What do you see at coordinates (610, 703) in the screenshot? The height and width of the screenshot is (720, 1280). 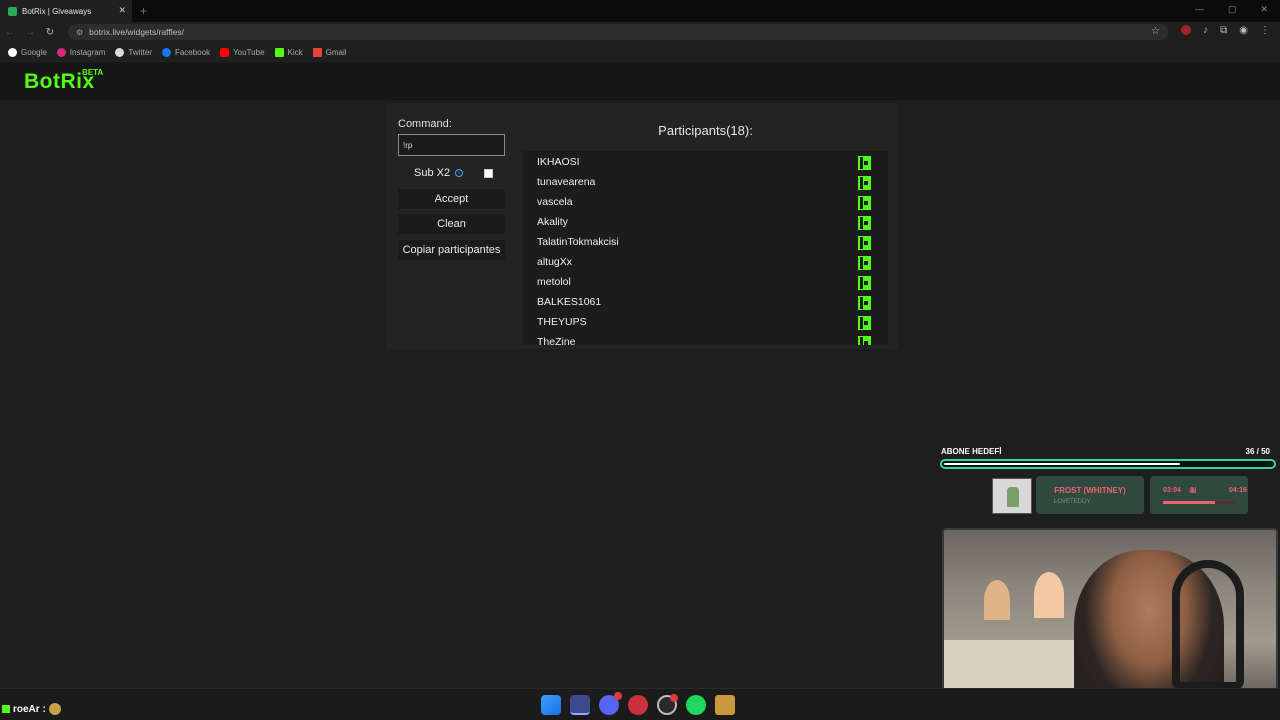 I see `discord-icon` at bounding box center [610, 703].